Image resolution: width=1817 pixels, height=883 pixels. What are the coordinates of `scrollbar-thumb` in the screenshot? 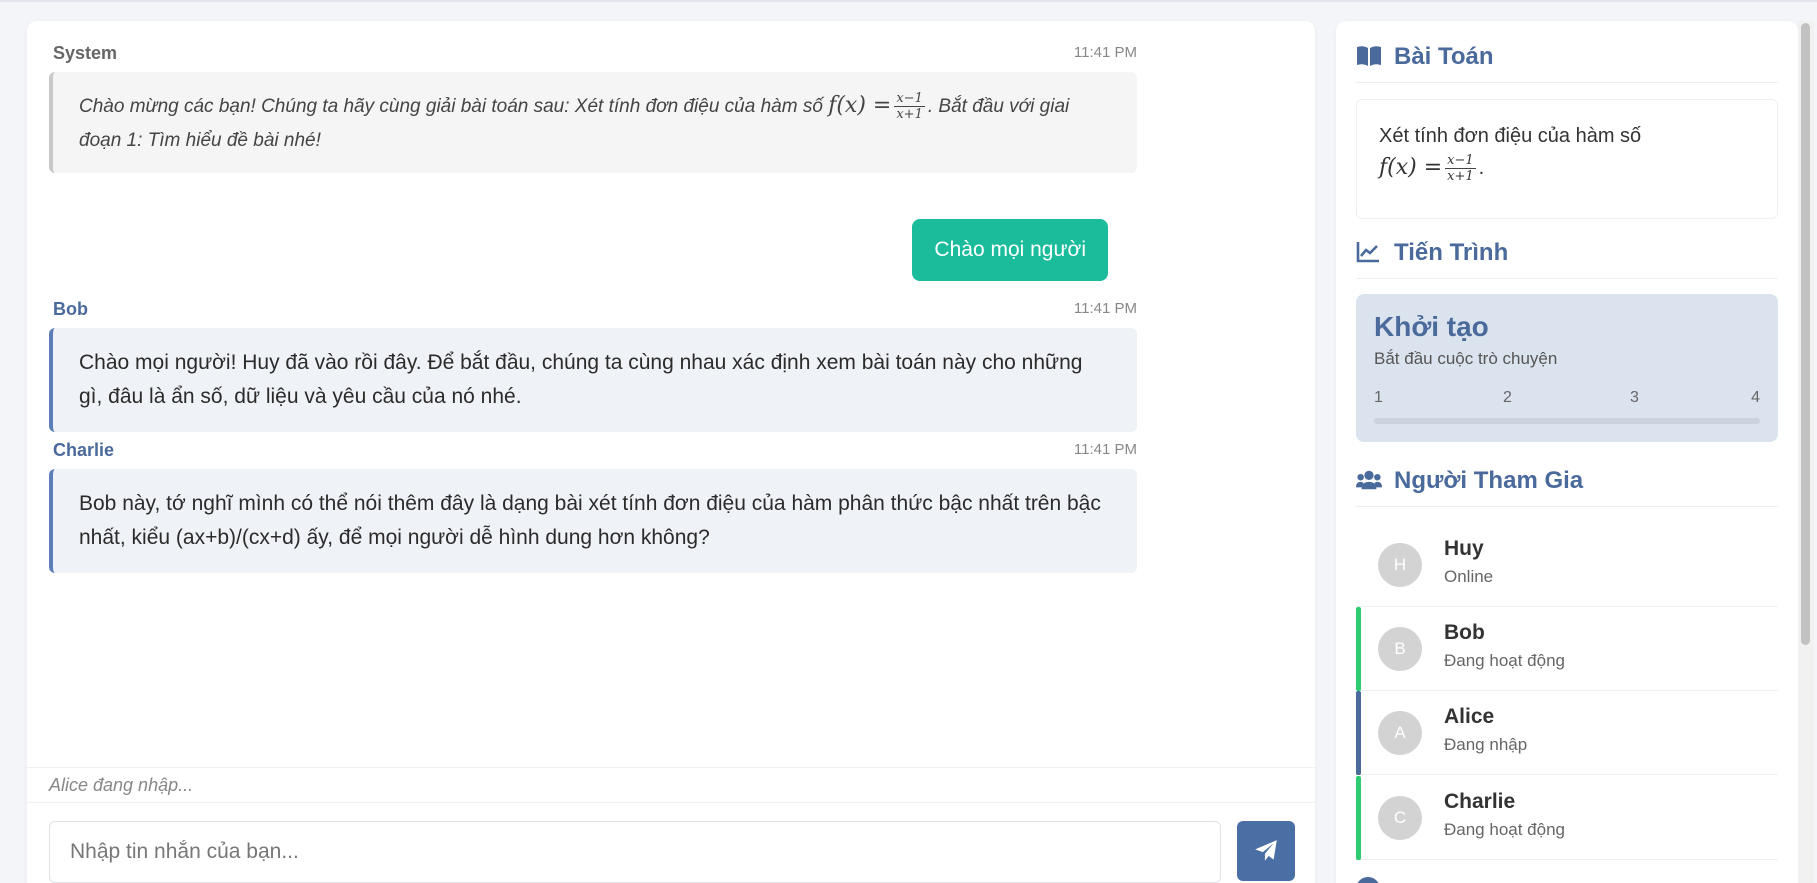 It's located at (1805, 334).